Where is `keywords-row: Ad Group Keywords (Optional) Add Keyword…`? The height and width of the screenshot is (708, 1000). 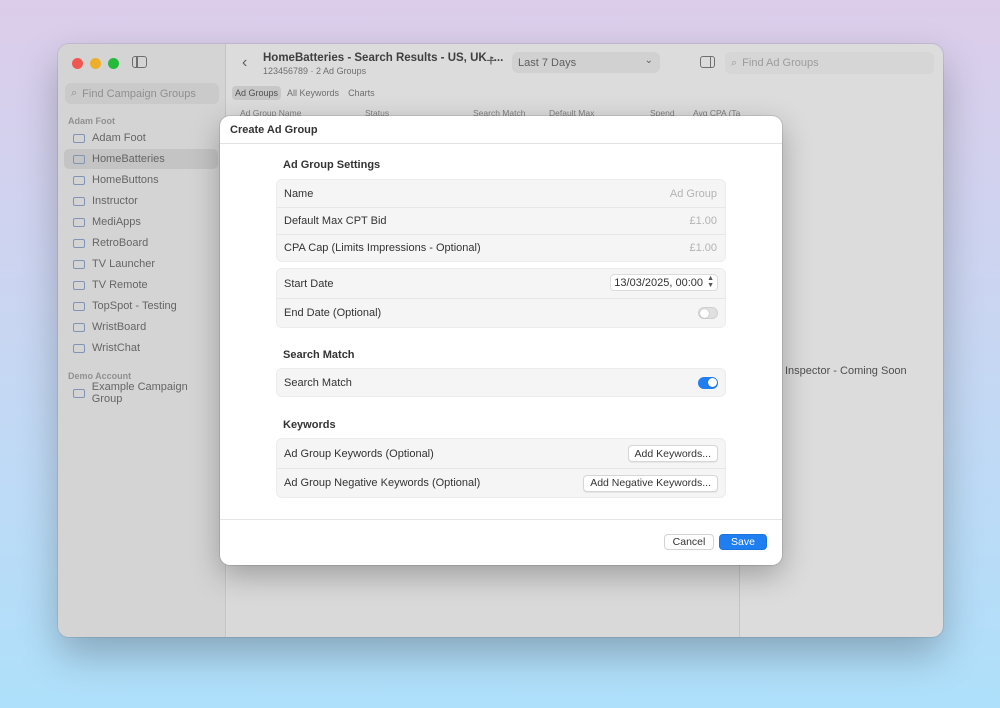
keywords-row: Ad Group Keywords (Optional) Add Keyword… is located at coordinates (501, 453).